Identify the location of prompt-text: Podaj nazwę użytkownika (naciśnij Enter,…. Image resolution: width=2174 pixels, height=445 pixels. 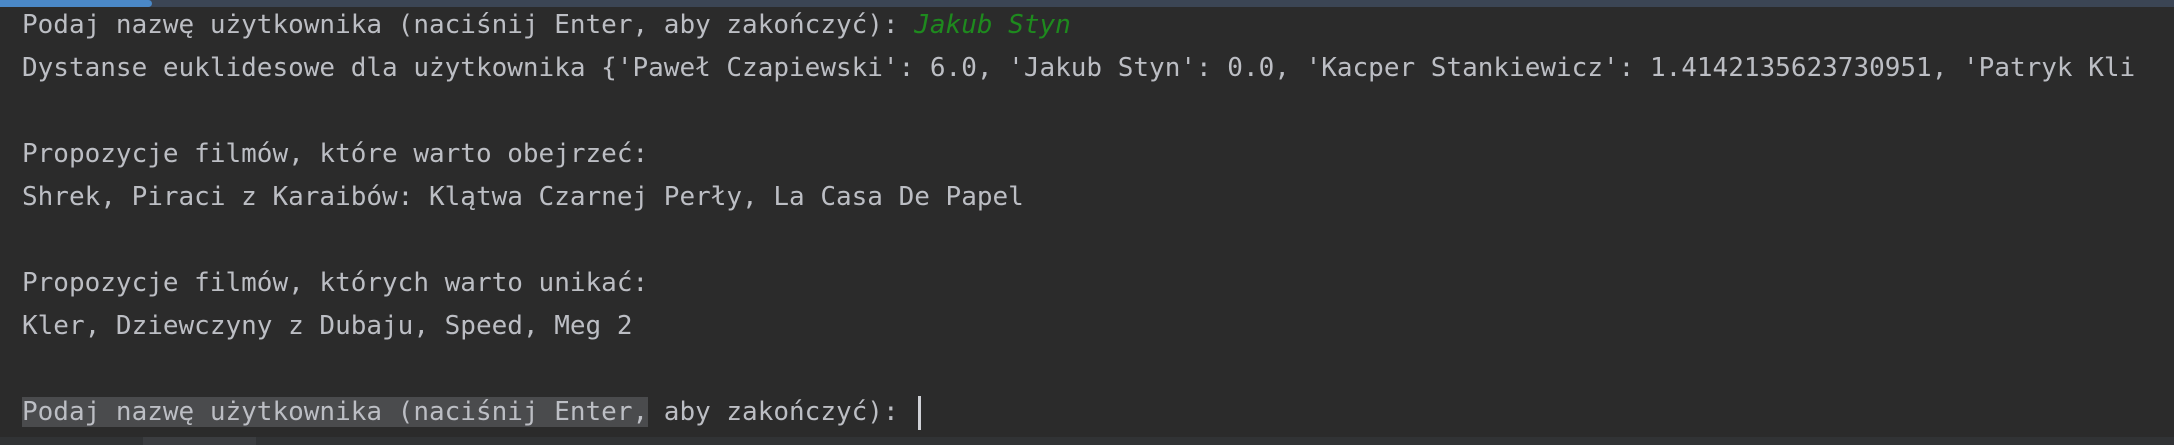
(468, 25).